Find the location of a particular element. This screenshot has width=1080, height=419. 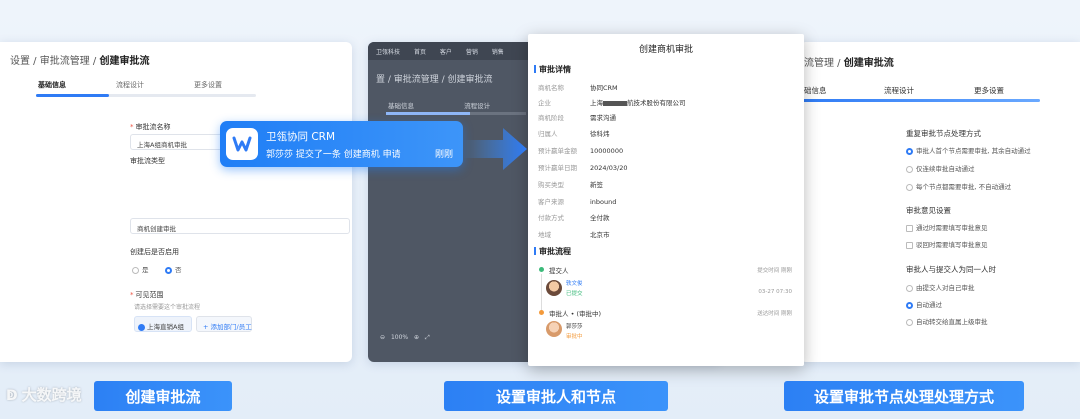

submitter-dot is located at coordinates (541, 269).